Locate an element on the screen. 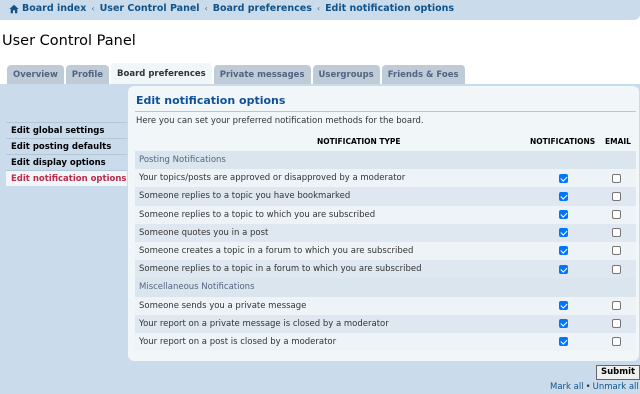  sidebar-item-edit-global-settings: Edit global settings is located at coordinates (66, 130).